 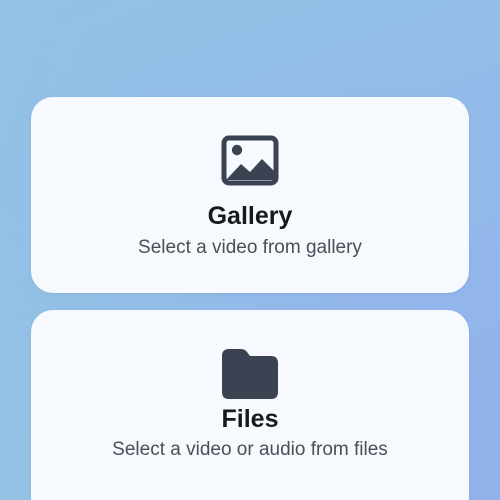 I want to click on files-subtitle: Select a video or audio from files, so click(x=250, y=449).